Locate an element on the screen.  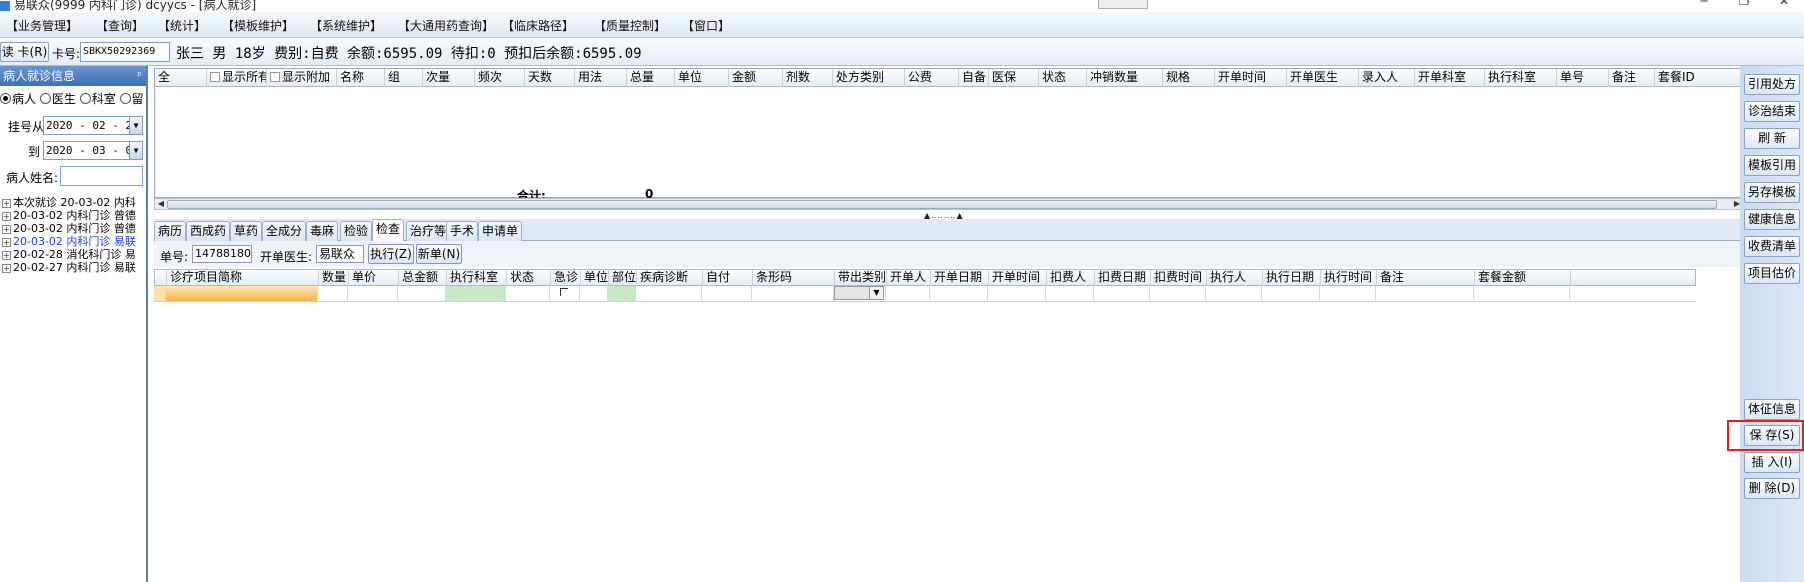
panel-splitter: ▲‥‥‥‥▲ is located at coordinates (949, 215).